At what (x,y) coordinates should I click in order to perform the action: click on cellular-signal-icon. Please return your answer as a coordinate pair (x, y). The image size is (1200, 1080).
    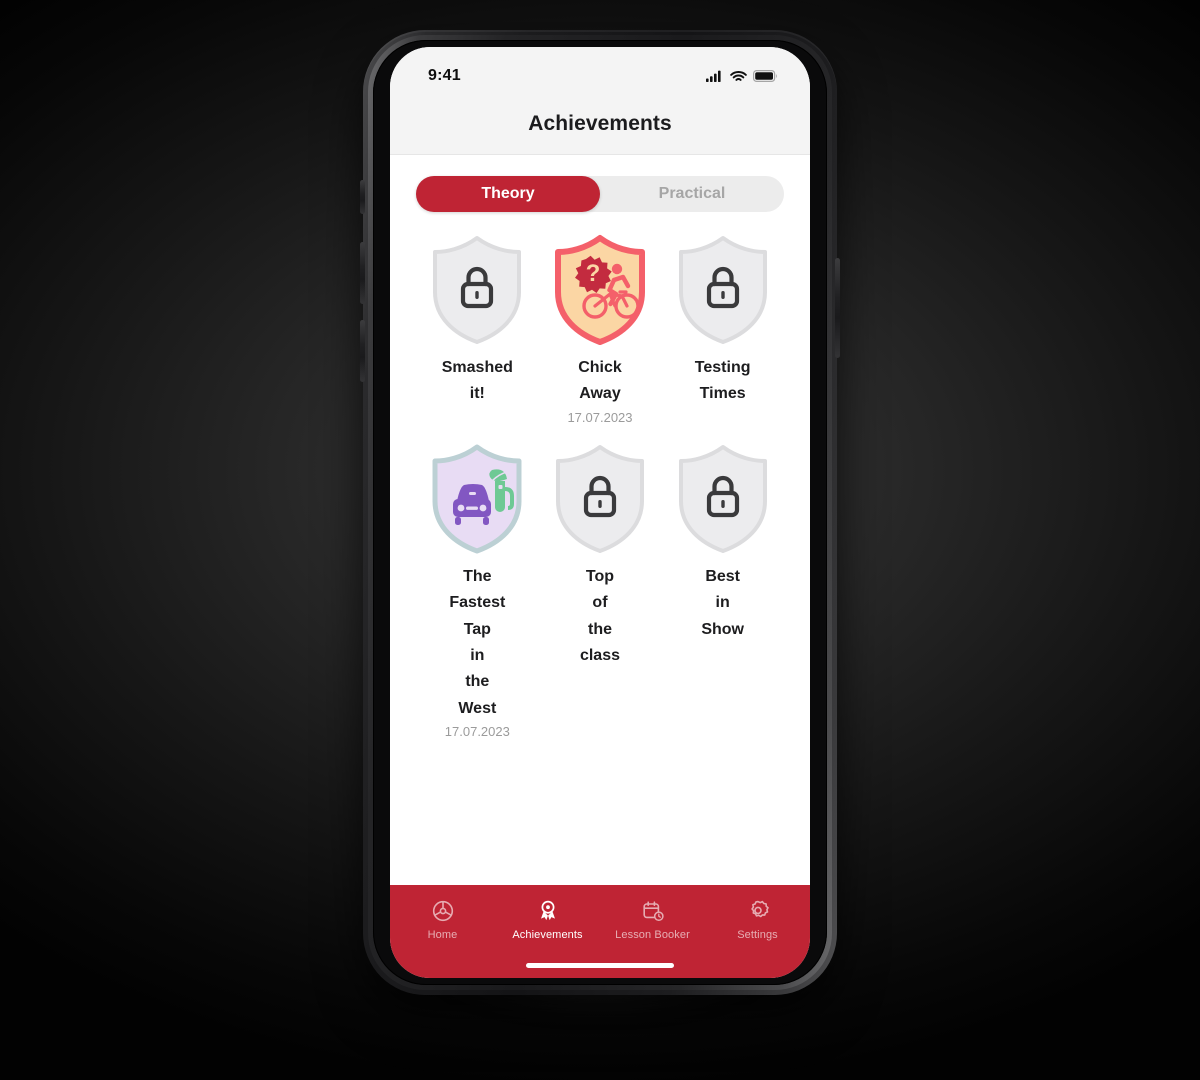
    Looking at the image, I should click on (713, 76).